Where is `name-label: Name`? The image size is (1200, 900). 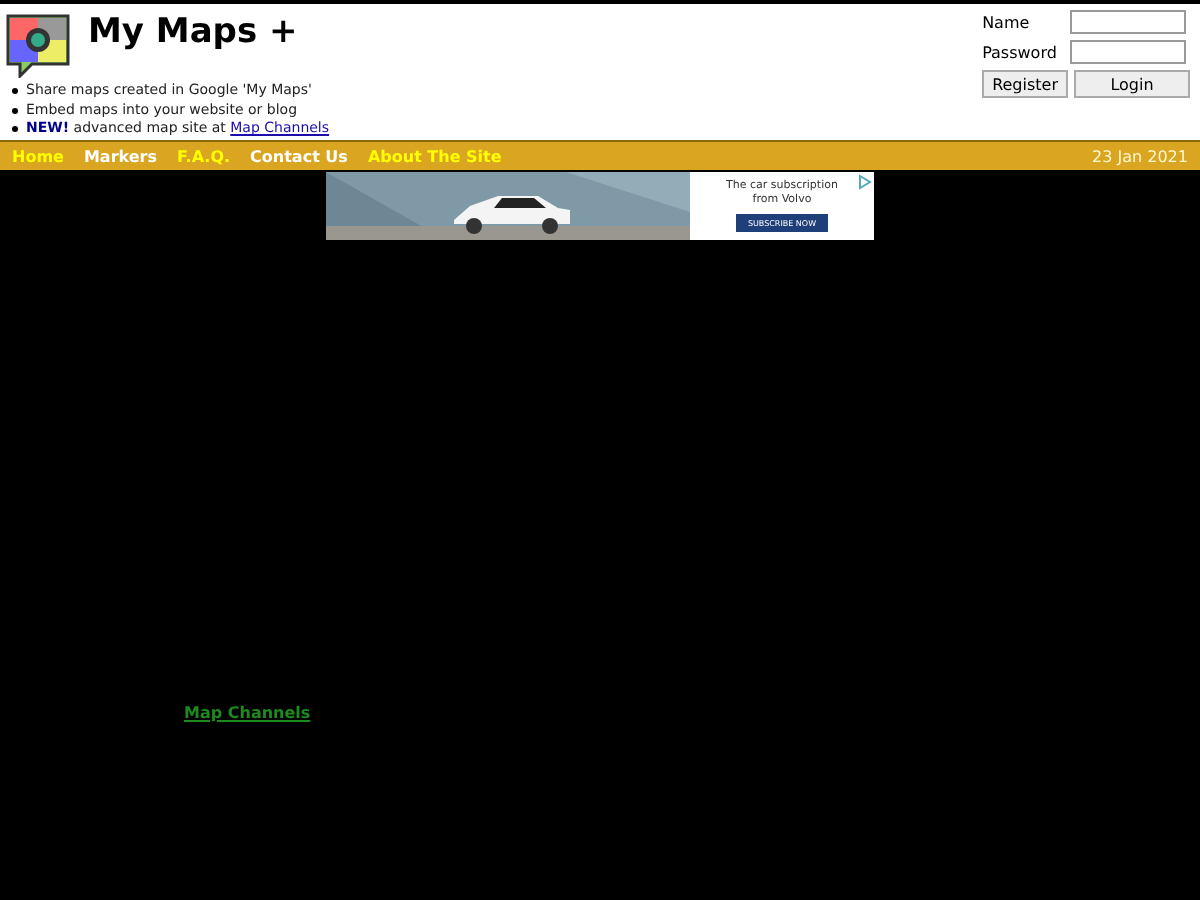
name-label: Name is located at coordinates (1007, 22).